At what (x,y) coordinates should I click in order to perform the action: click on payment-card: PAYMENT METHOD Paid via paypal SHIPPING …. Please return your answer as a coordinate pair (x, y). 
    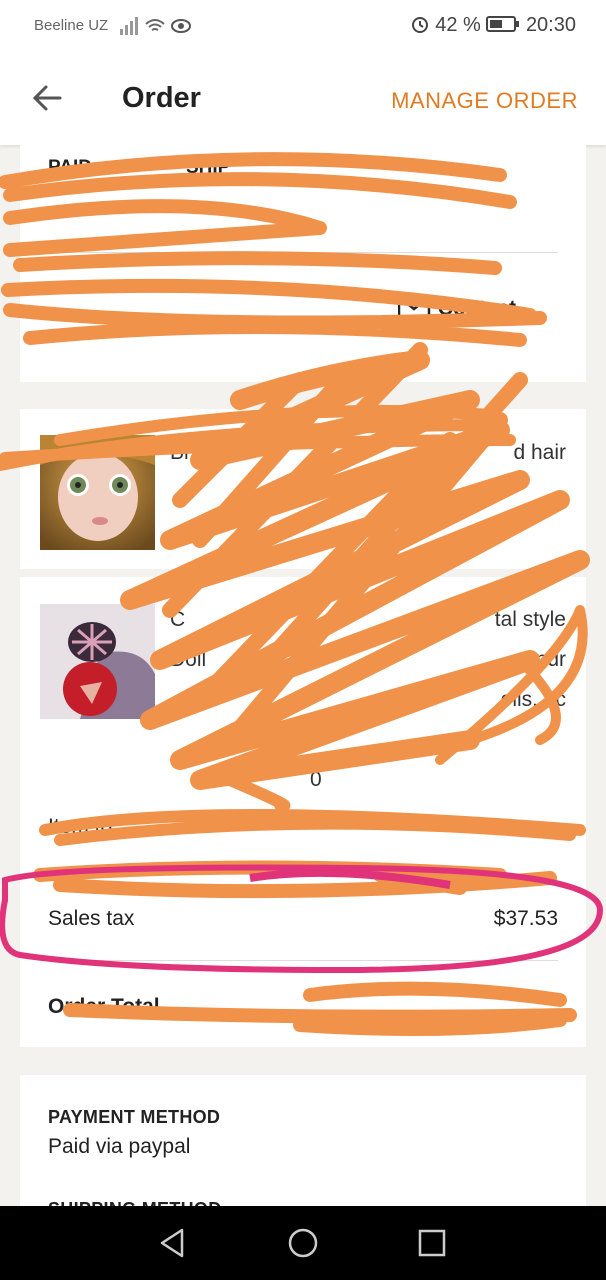
    Looking at the image, I should click on (303, 1147).